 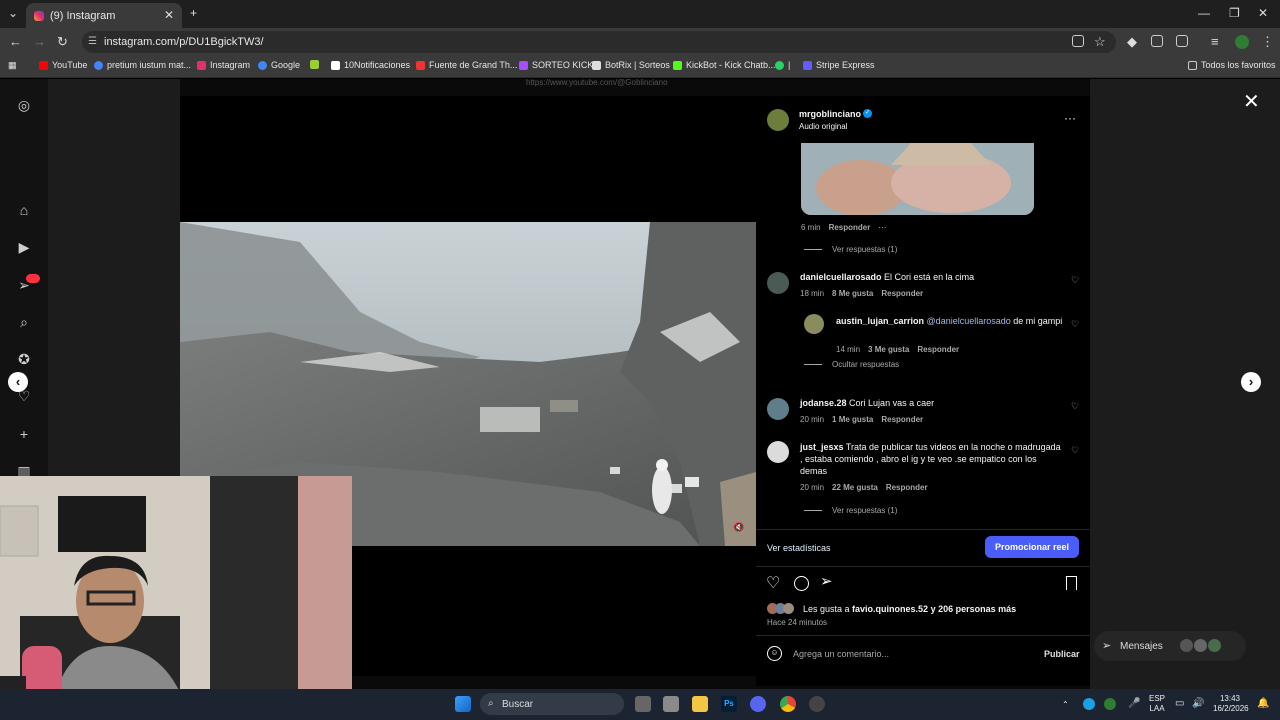 What do you see at coordinates (169, 15) in the screenshot?
I see `tab-close-icon: ✕` at bounding box center [169, 15].